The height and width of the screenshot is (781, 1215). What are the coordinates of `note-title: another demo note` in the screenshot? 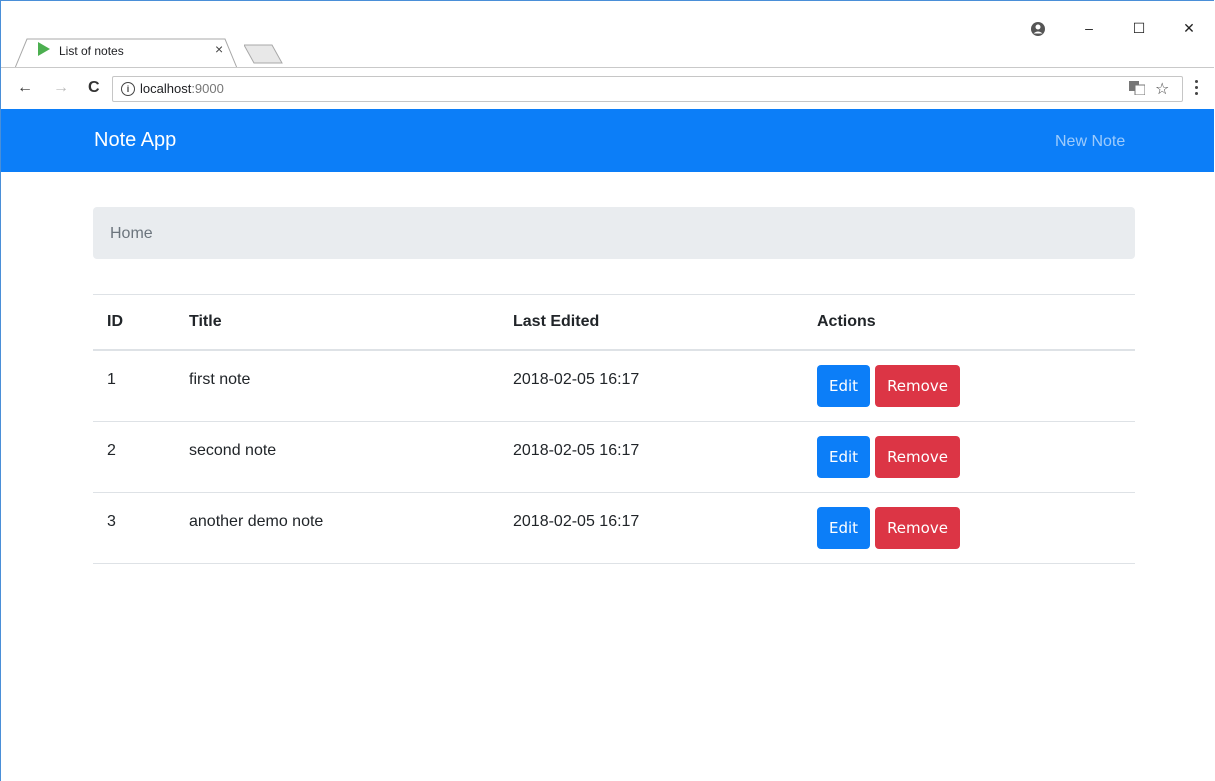 It's located at (256, 521).